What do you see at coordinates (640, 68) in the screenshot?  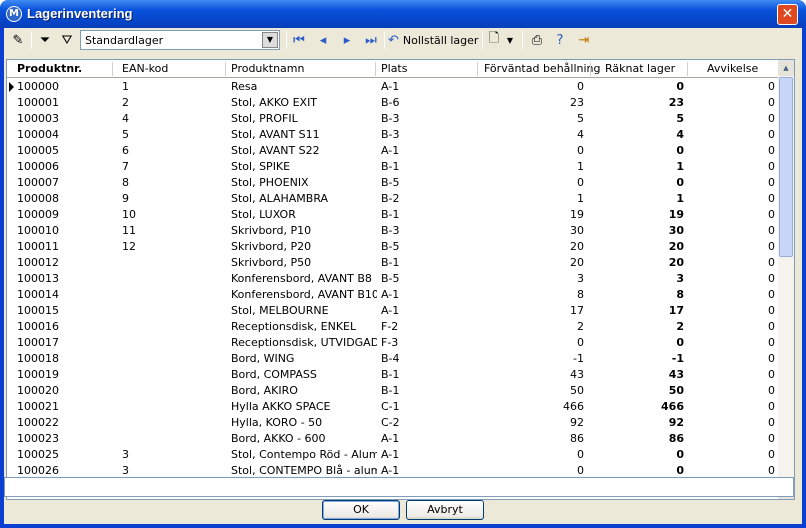 I see `column-header-counted: Räknat lager` at bounding box center [640, 68].